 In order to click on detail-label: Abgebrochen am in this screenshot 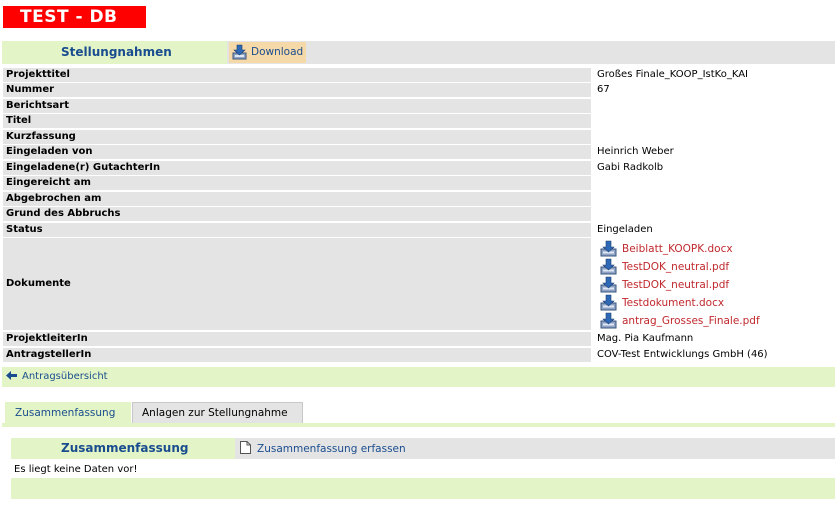, I will do `click(297, 199)`.